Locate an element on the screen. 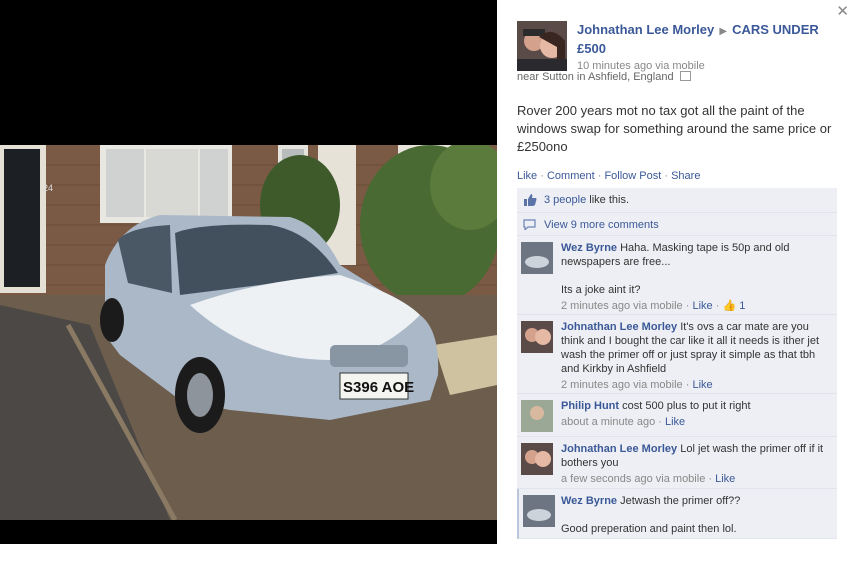 This screenshot has width=857, height=564. post-location: near Sutton in Ashfield, England is located at coordinates (604, 77).